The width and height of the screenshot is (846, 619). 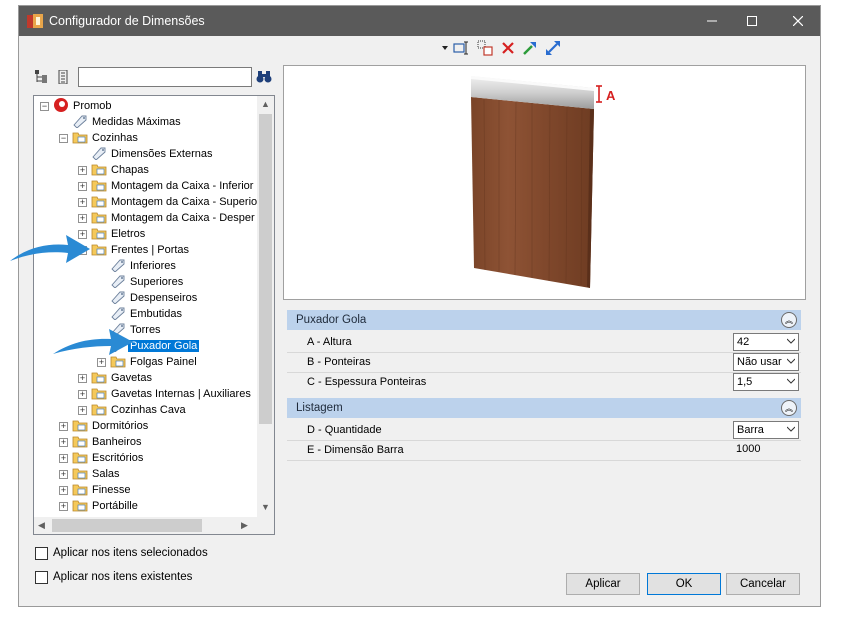 I want to click on tree-item: Frentes | Portas, so click(x=141, y=250).